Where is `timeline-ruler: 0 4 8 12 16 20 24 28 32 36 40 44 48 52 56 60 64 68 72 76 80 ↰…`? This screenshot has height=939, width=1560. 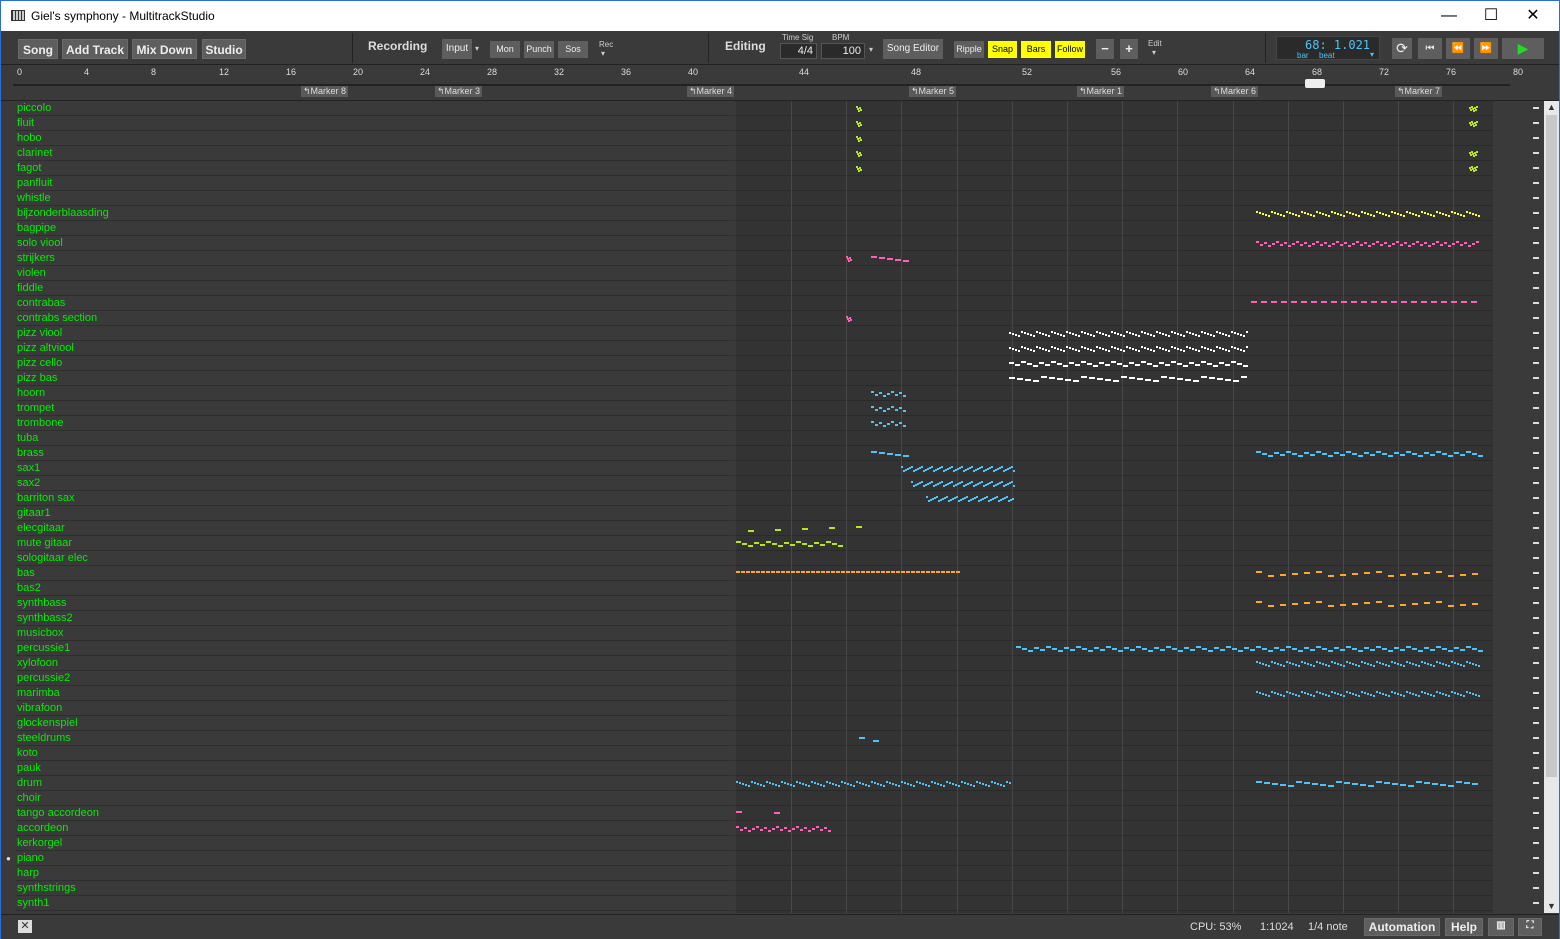
timeline-ruler: 0 4 8 12 16 20 24 28 32 36 40 44 48 52 56 60 64 68 72 76 80 ↰… is located at coordinates (780, 83).